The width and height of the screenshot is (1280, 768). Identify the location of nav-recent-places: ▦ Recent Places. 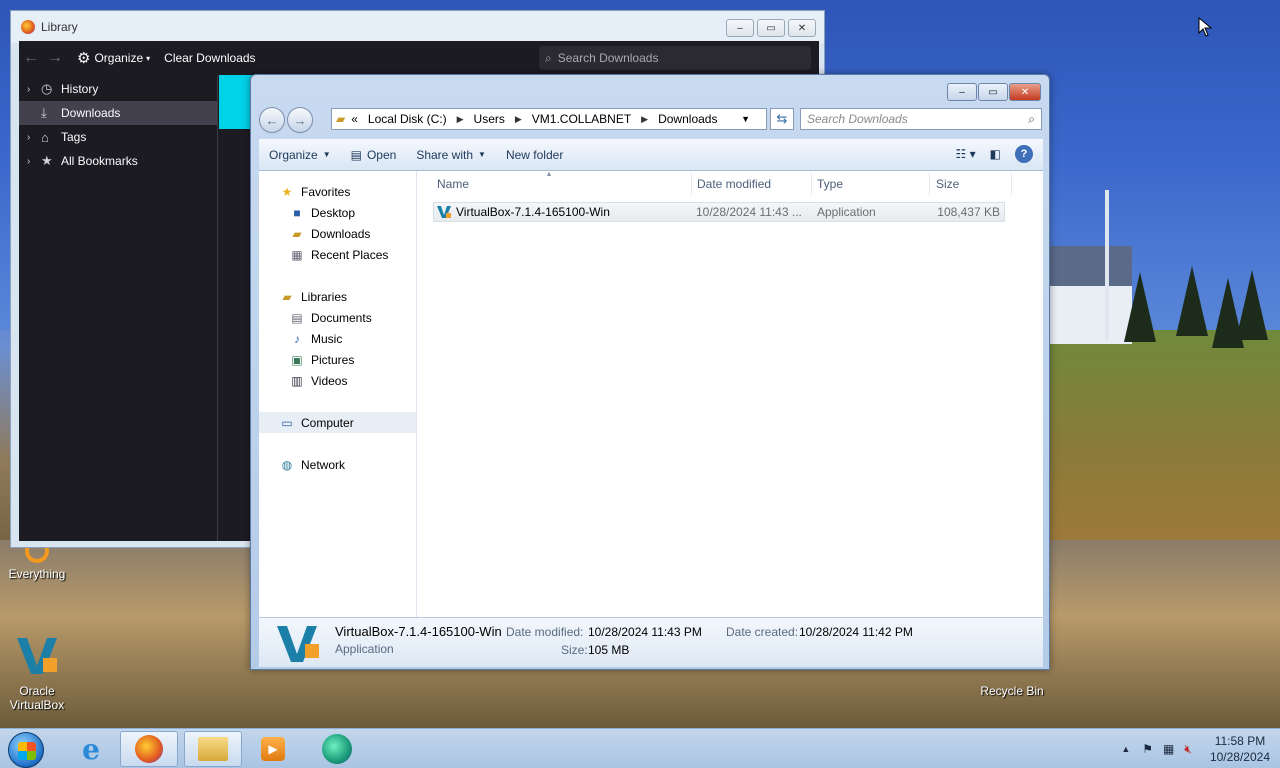
(337, 254).